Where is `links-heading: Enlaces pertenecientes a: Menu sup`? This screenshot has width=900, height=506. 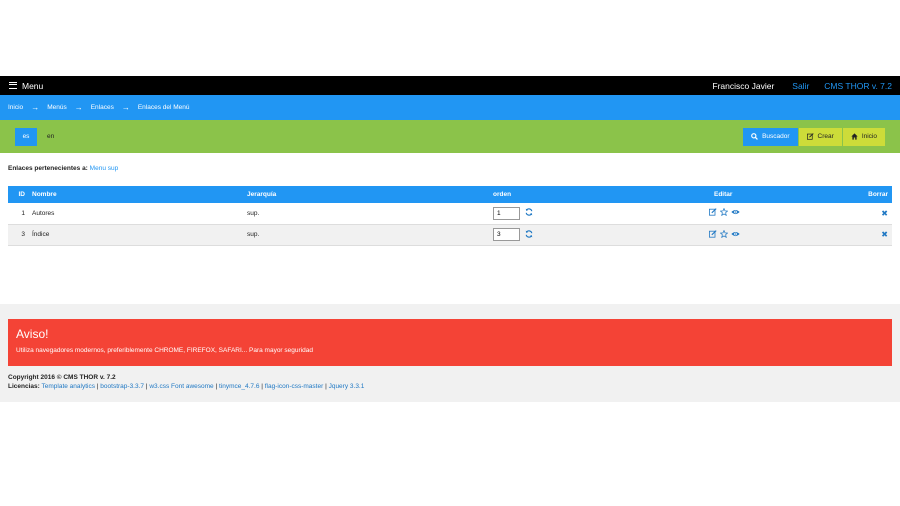 links-heading: Enlaces pertenecientes a: Menu sup is located at coordinates (63, 168).